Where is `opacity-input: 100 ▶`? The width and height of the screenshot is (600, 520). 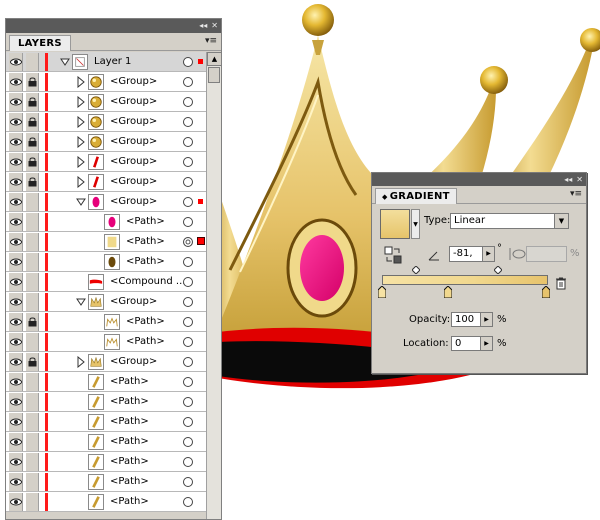 opacity-input: 100 ▶ is located at coordinates (472, 319).